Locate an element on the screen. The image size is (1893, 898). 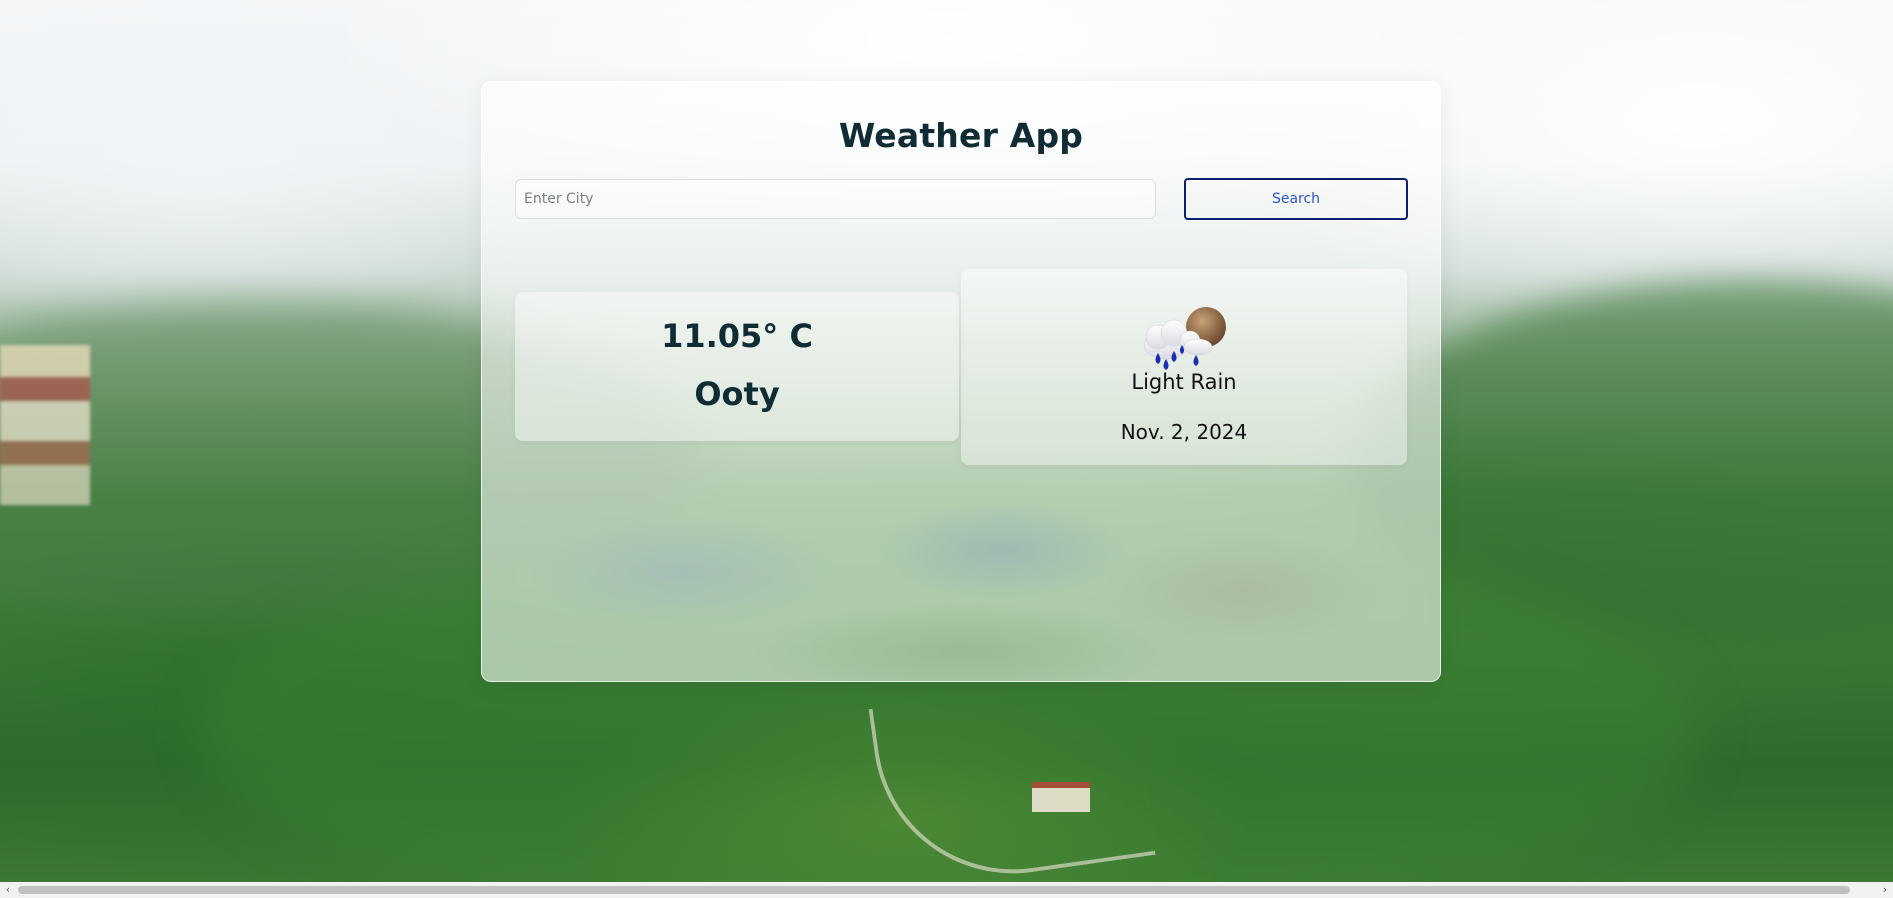
temperature-panel: 11.05° C Ooty is located at coordinates (737, 366).